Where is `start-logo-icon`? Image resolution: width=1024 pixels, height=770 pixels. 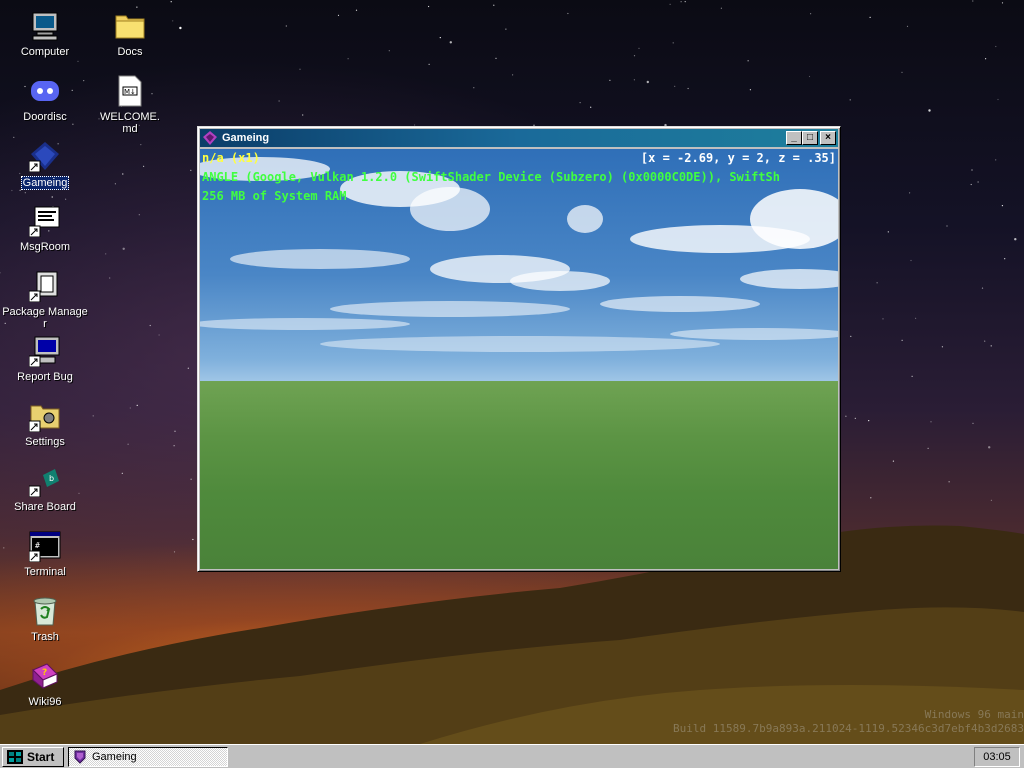
start-logo-icon is located at coordinates (15, 757).